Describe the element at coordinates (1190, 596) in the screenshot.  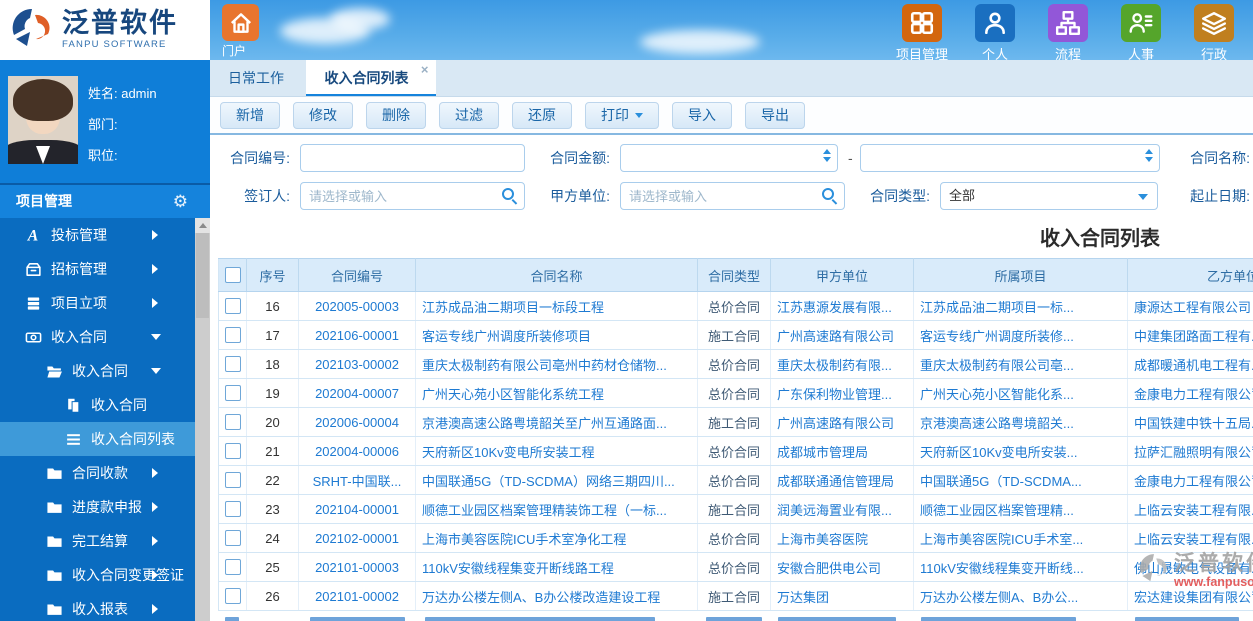
I see `cell-party_b: 宏达建设集团有限公司` at that location.